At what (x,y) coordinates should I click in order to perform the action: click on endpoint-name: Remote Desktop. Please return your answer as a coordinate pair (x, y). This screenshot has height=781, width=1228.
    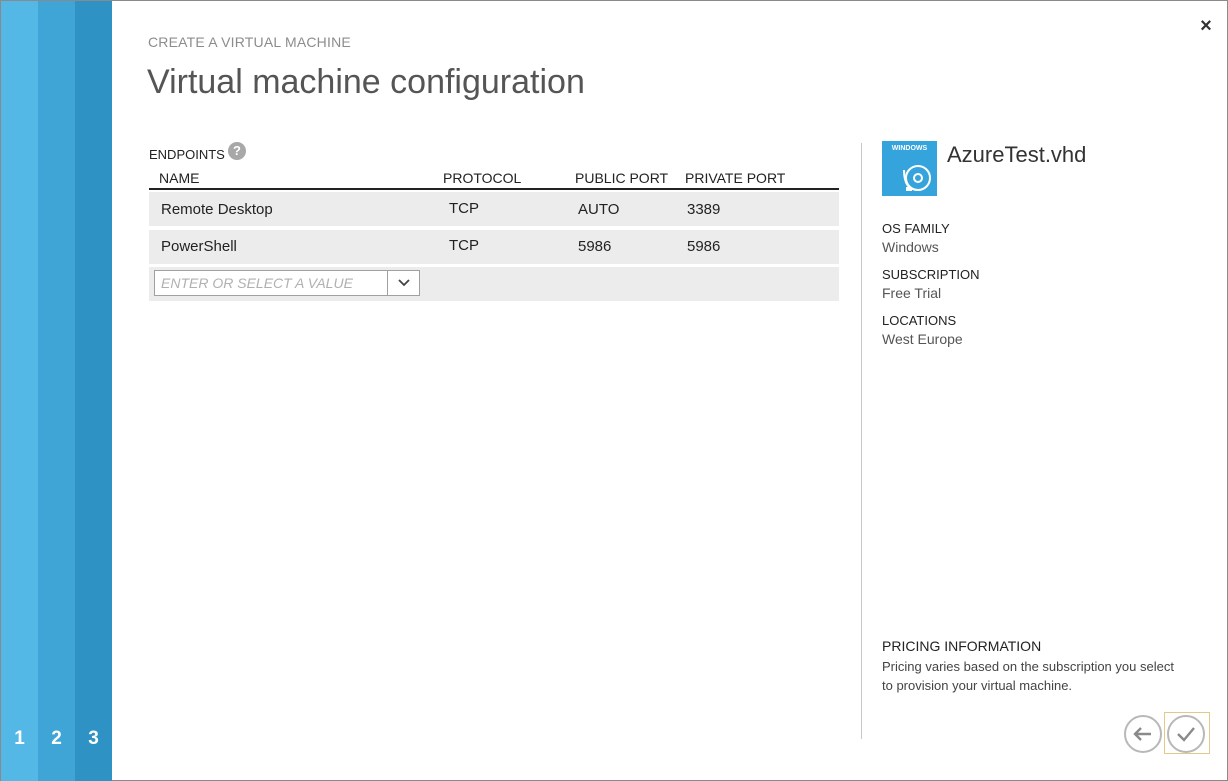
    Looking at the image, I should click on (217, 209).